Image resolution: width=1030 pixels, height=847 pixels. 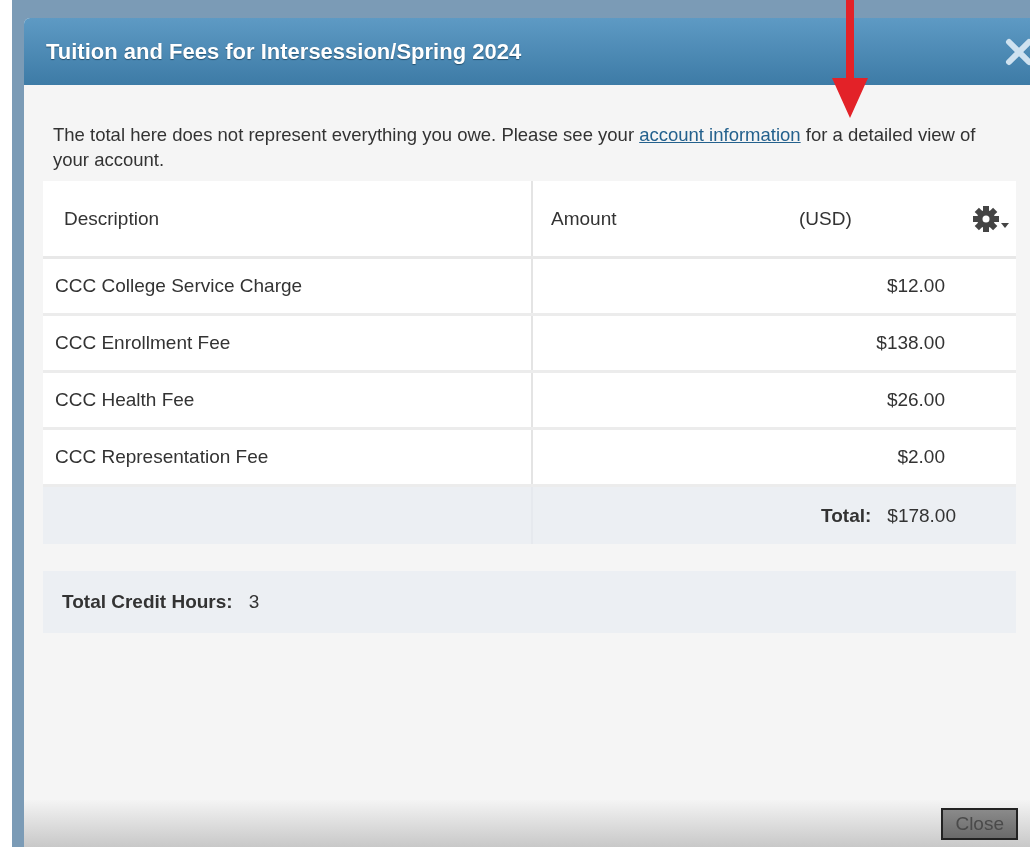 What do you see at coordinates (112, 218) in the screenshot?
I see `column-header: Description` at bounding box center [112, 218].